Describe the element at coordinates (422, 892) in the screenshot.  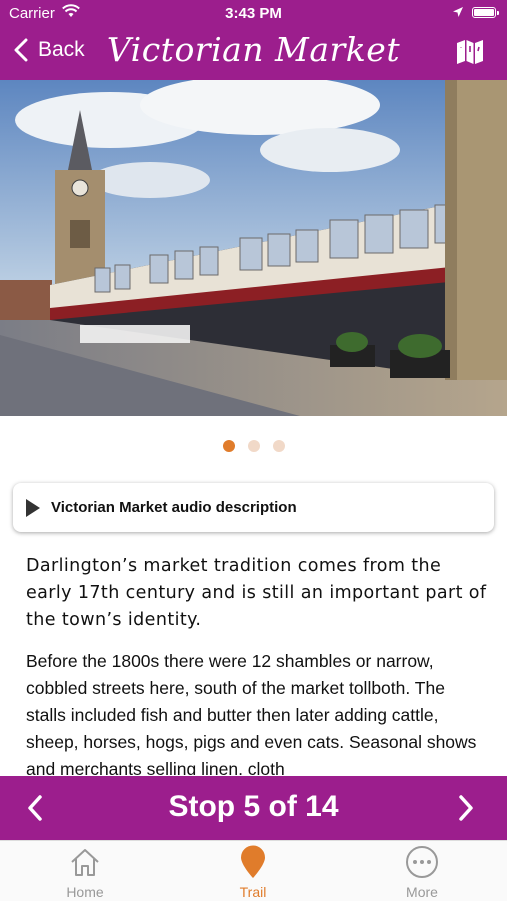
I see `tab-more-label: More` at that location.